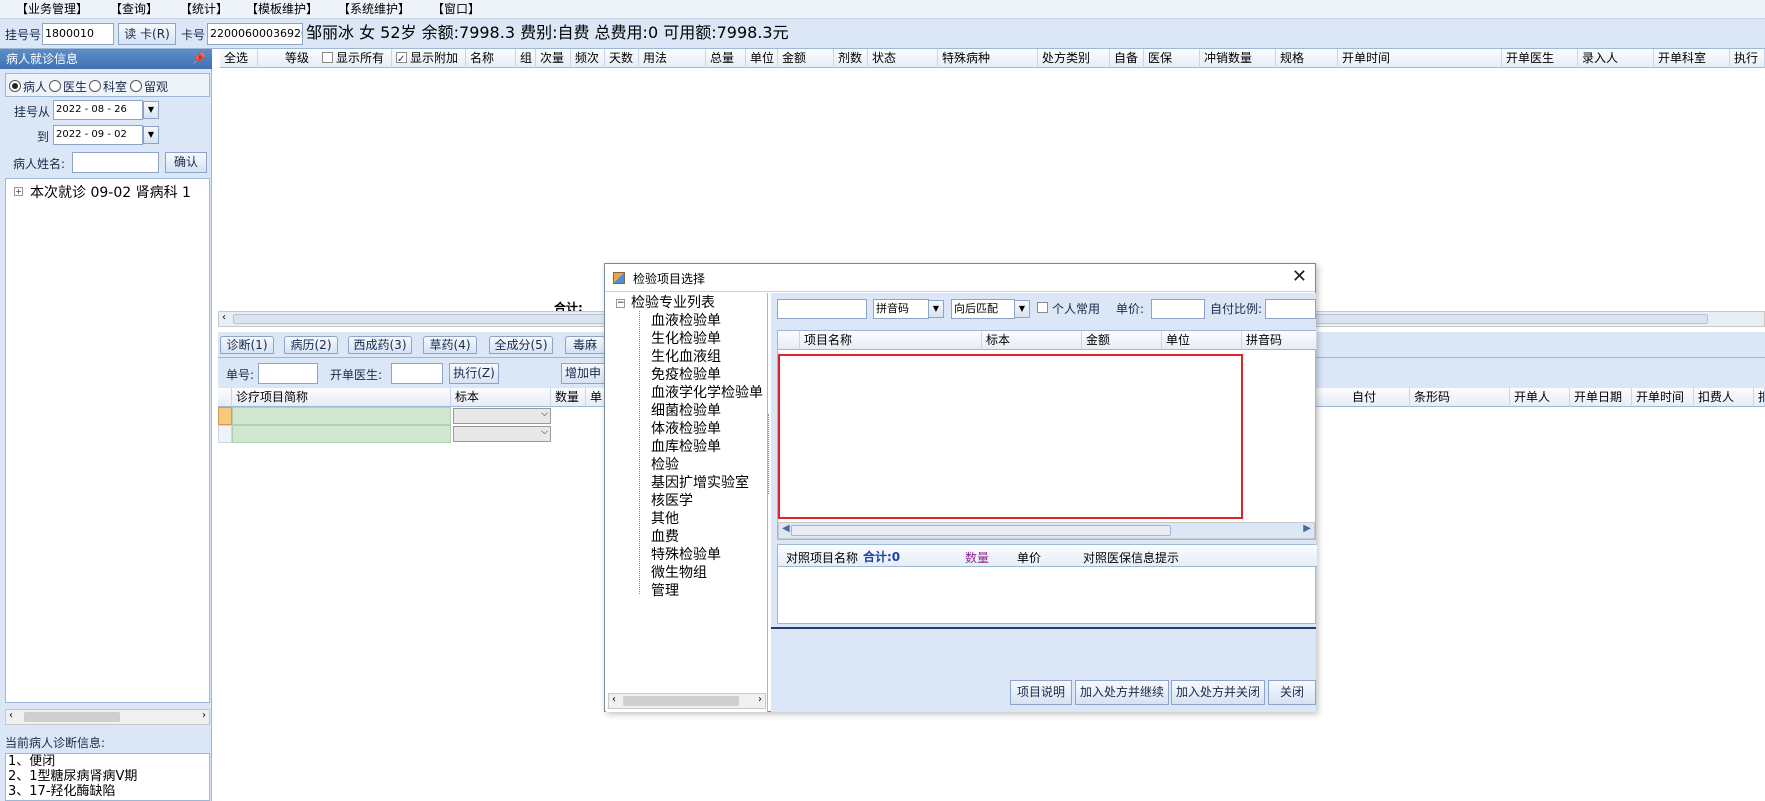 The width and height of the screenshot is (1765, 801). Describe the element at coordinates (686, 339) in the screenshot. I see `tree-item: 生化检验单` at that location.